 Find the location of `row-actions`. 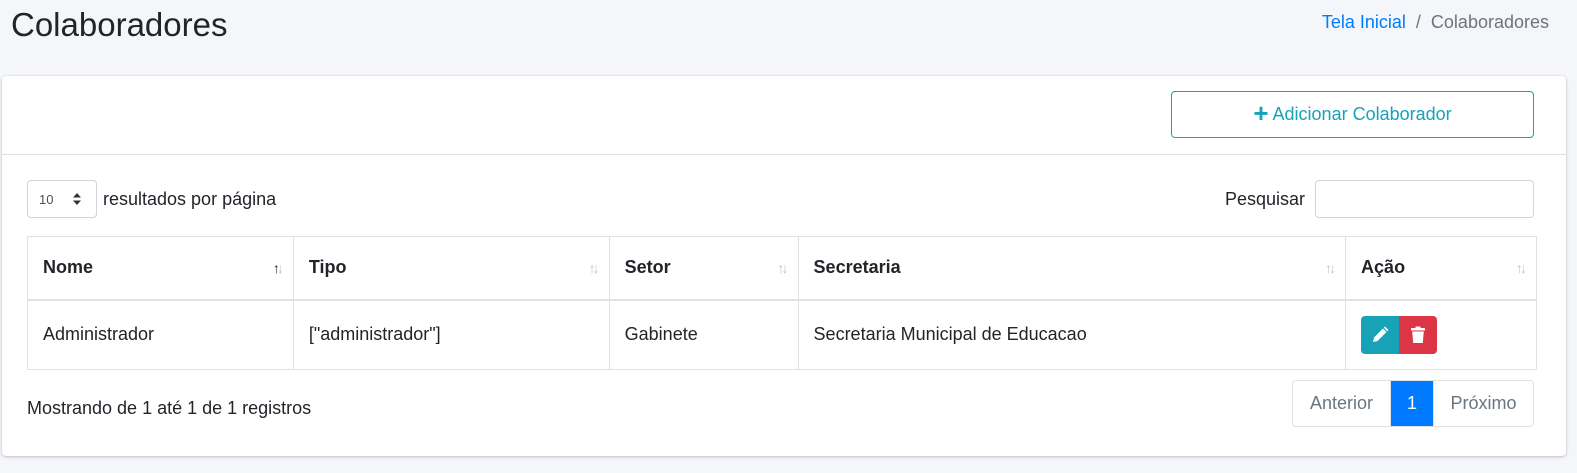

row-actions is located at coordinates (1441, 334).